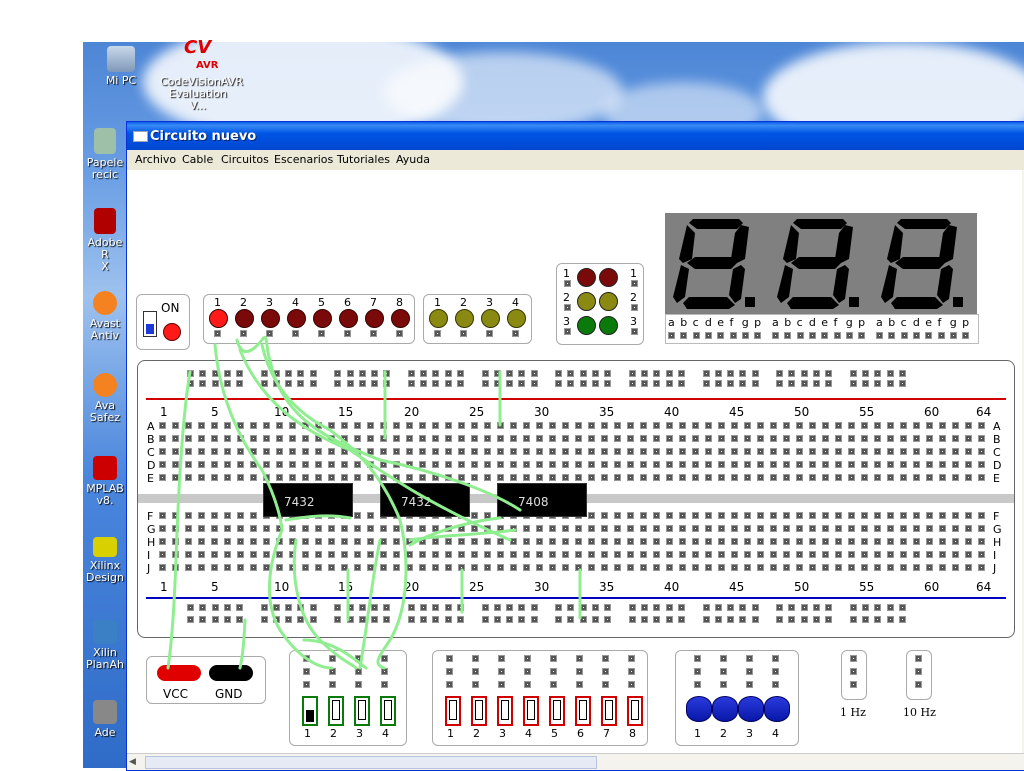  I want to click on avast-icon-item: Avast Antiv, so click(105, 316).